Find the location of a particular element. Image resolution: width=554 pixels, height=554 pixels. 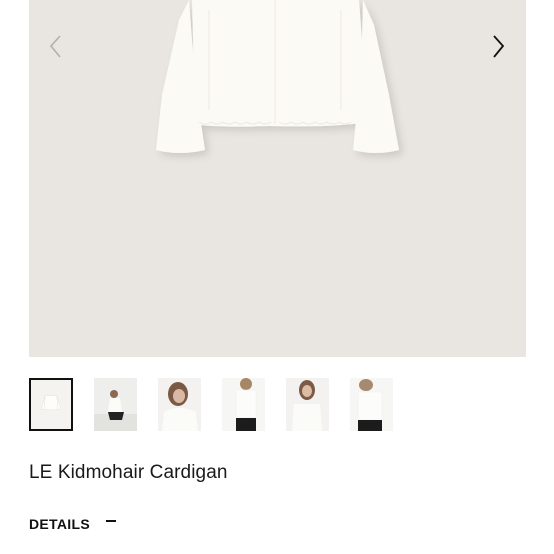

thumbnail-model-crouching is located at coordinates (115, 404).